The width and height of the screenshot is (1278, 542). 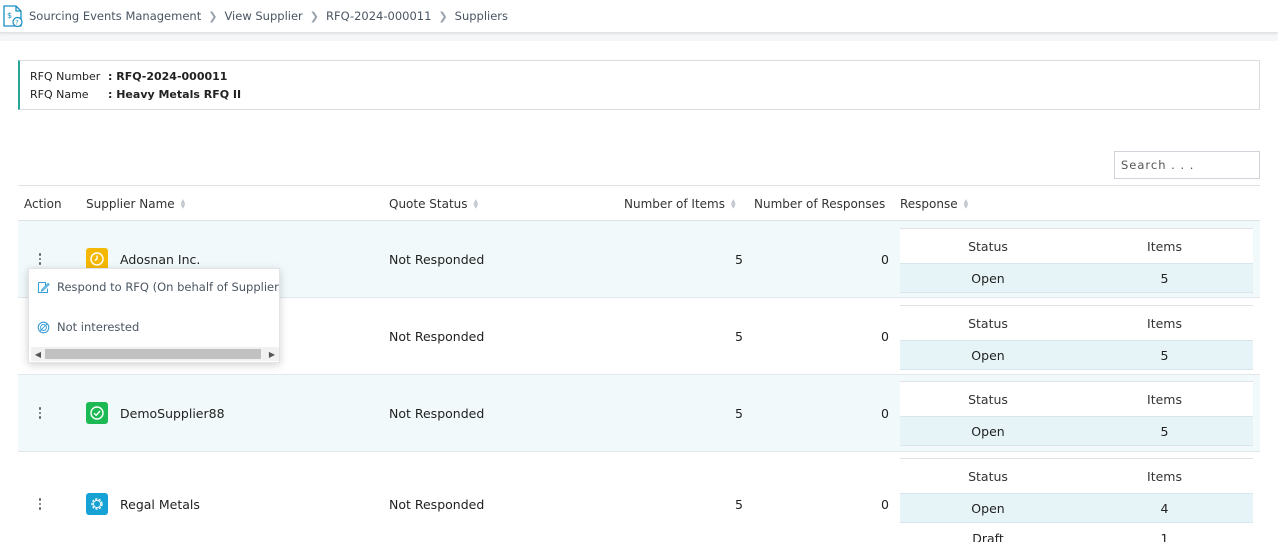 I want to click on sourcing-app-icon: $ ?, so click(x=13, y=16).